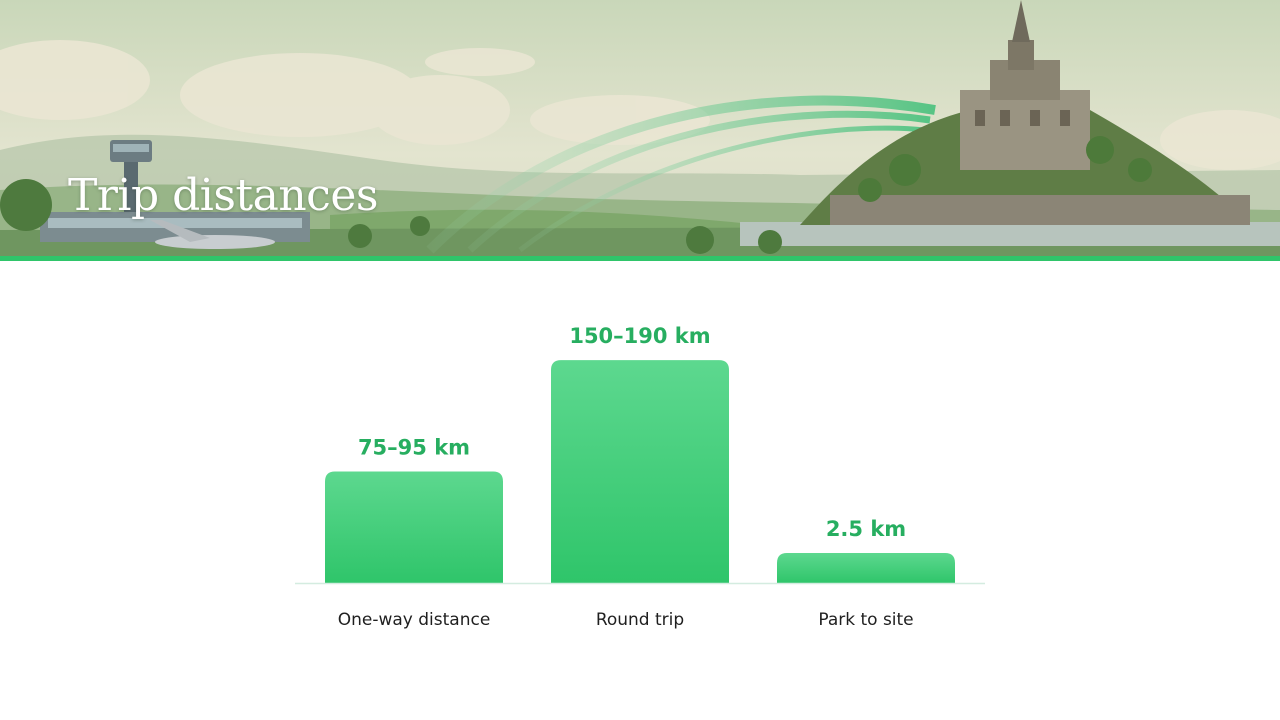  What do you see at coordinates (223, 195) in the screenshot?
I see `page-title: Trip distances` at bounding box center [223, 195].